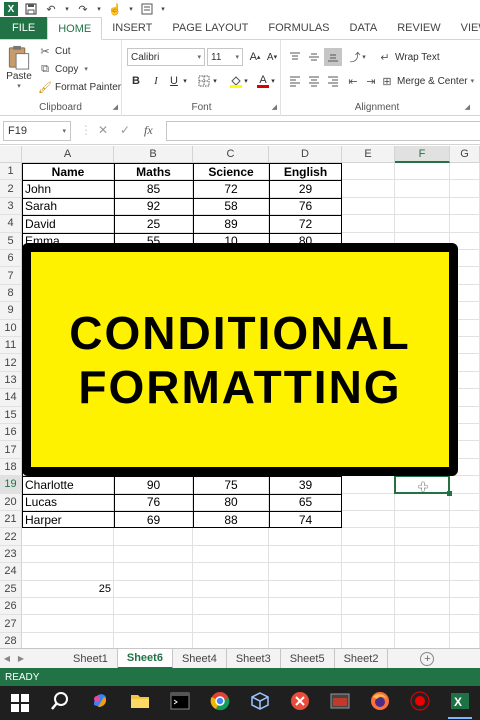 The image size is (480, 720). What do you see at coordinates (147, 9) in the screenshot?
I see `form-icon` at bounding box center [147, 9].